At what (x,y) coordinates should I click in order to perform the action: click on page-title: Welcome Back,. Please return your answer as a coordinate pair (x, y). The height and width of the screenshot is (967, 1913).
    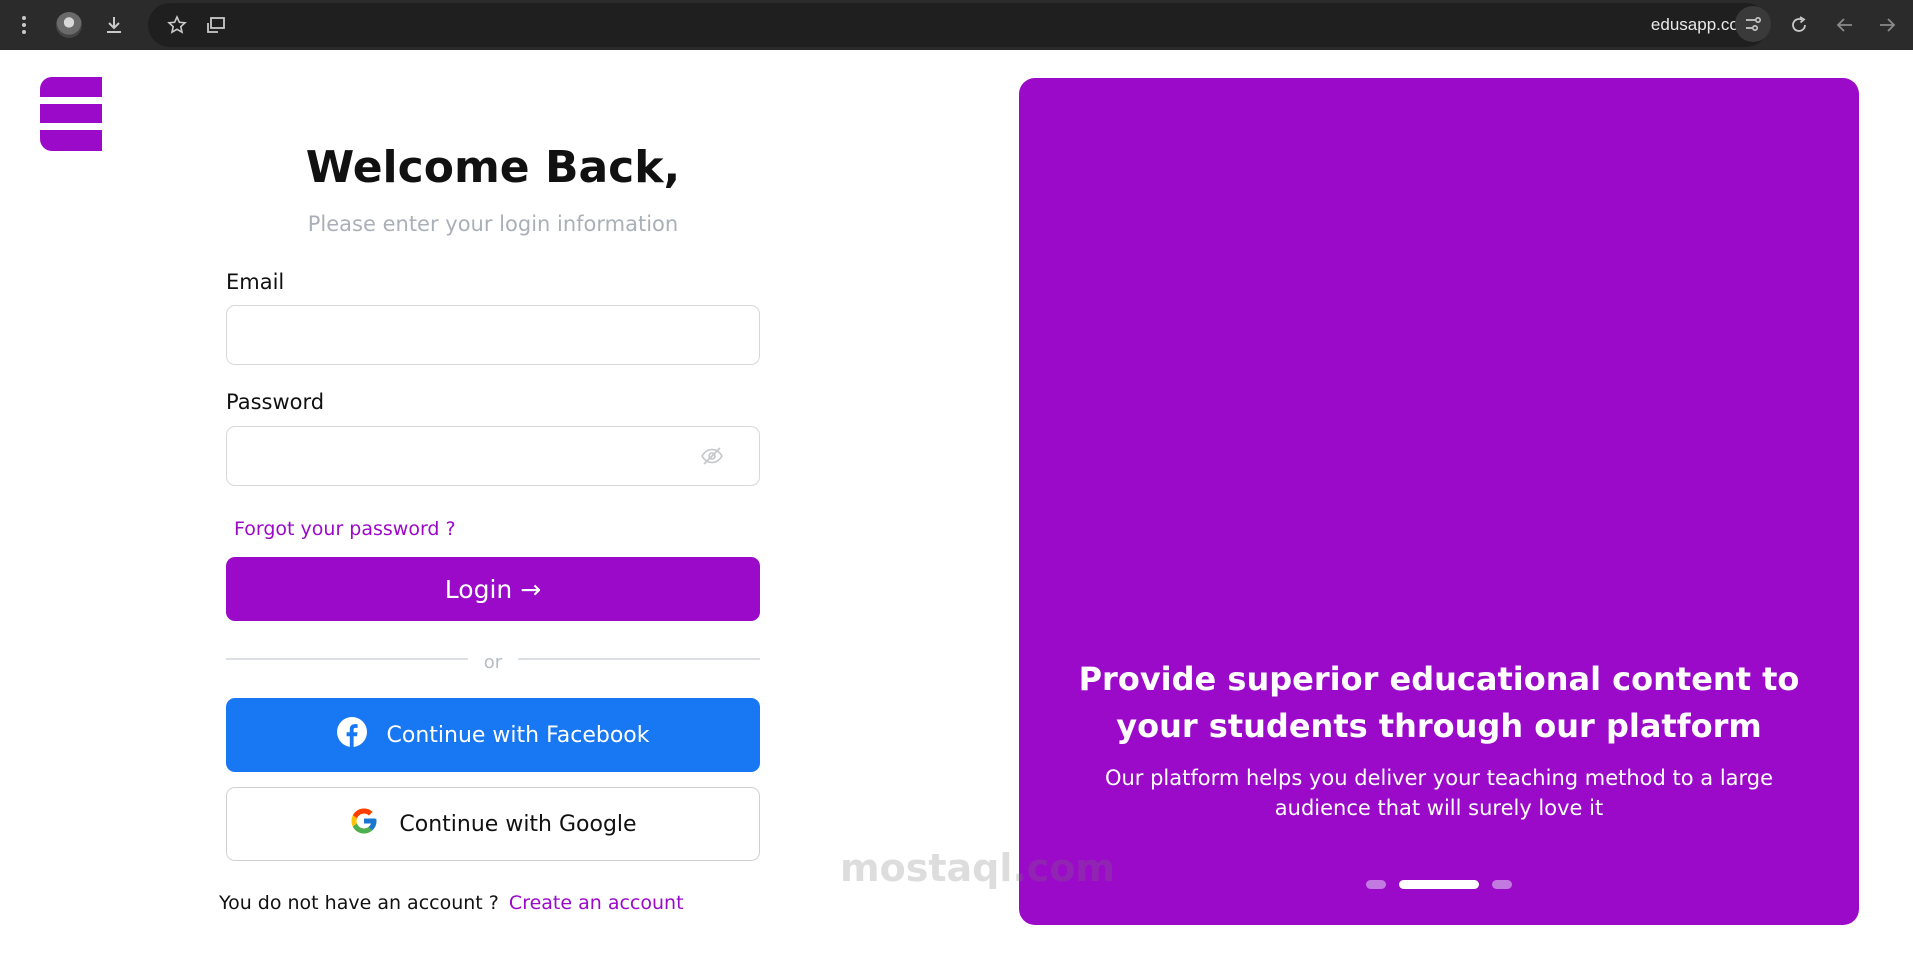
    Looking at the image, I should click on (493, 167).